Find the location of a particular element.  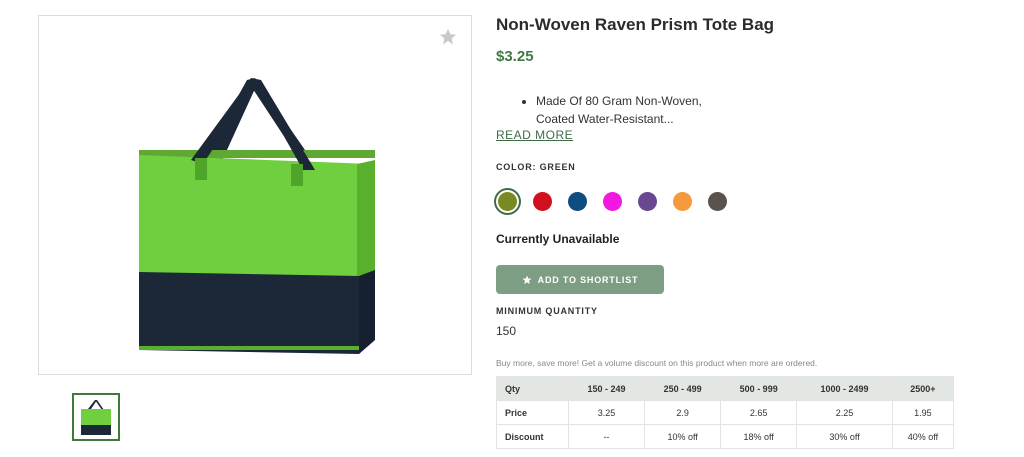

table-cell: 1.95 is located at coordinates (923, 412).